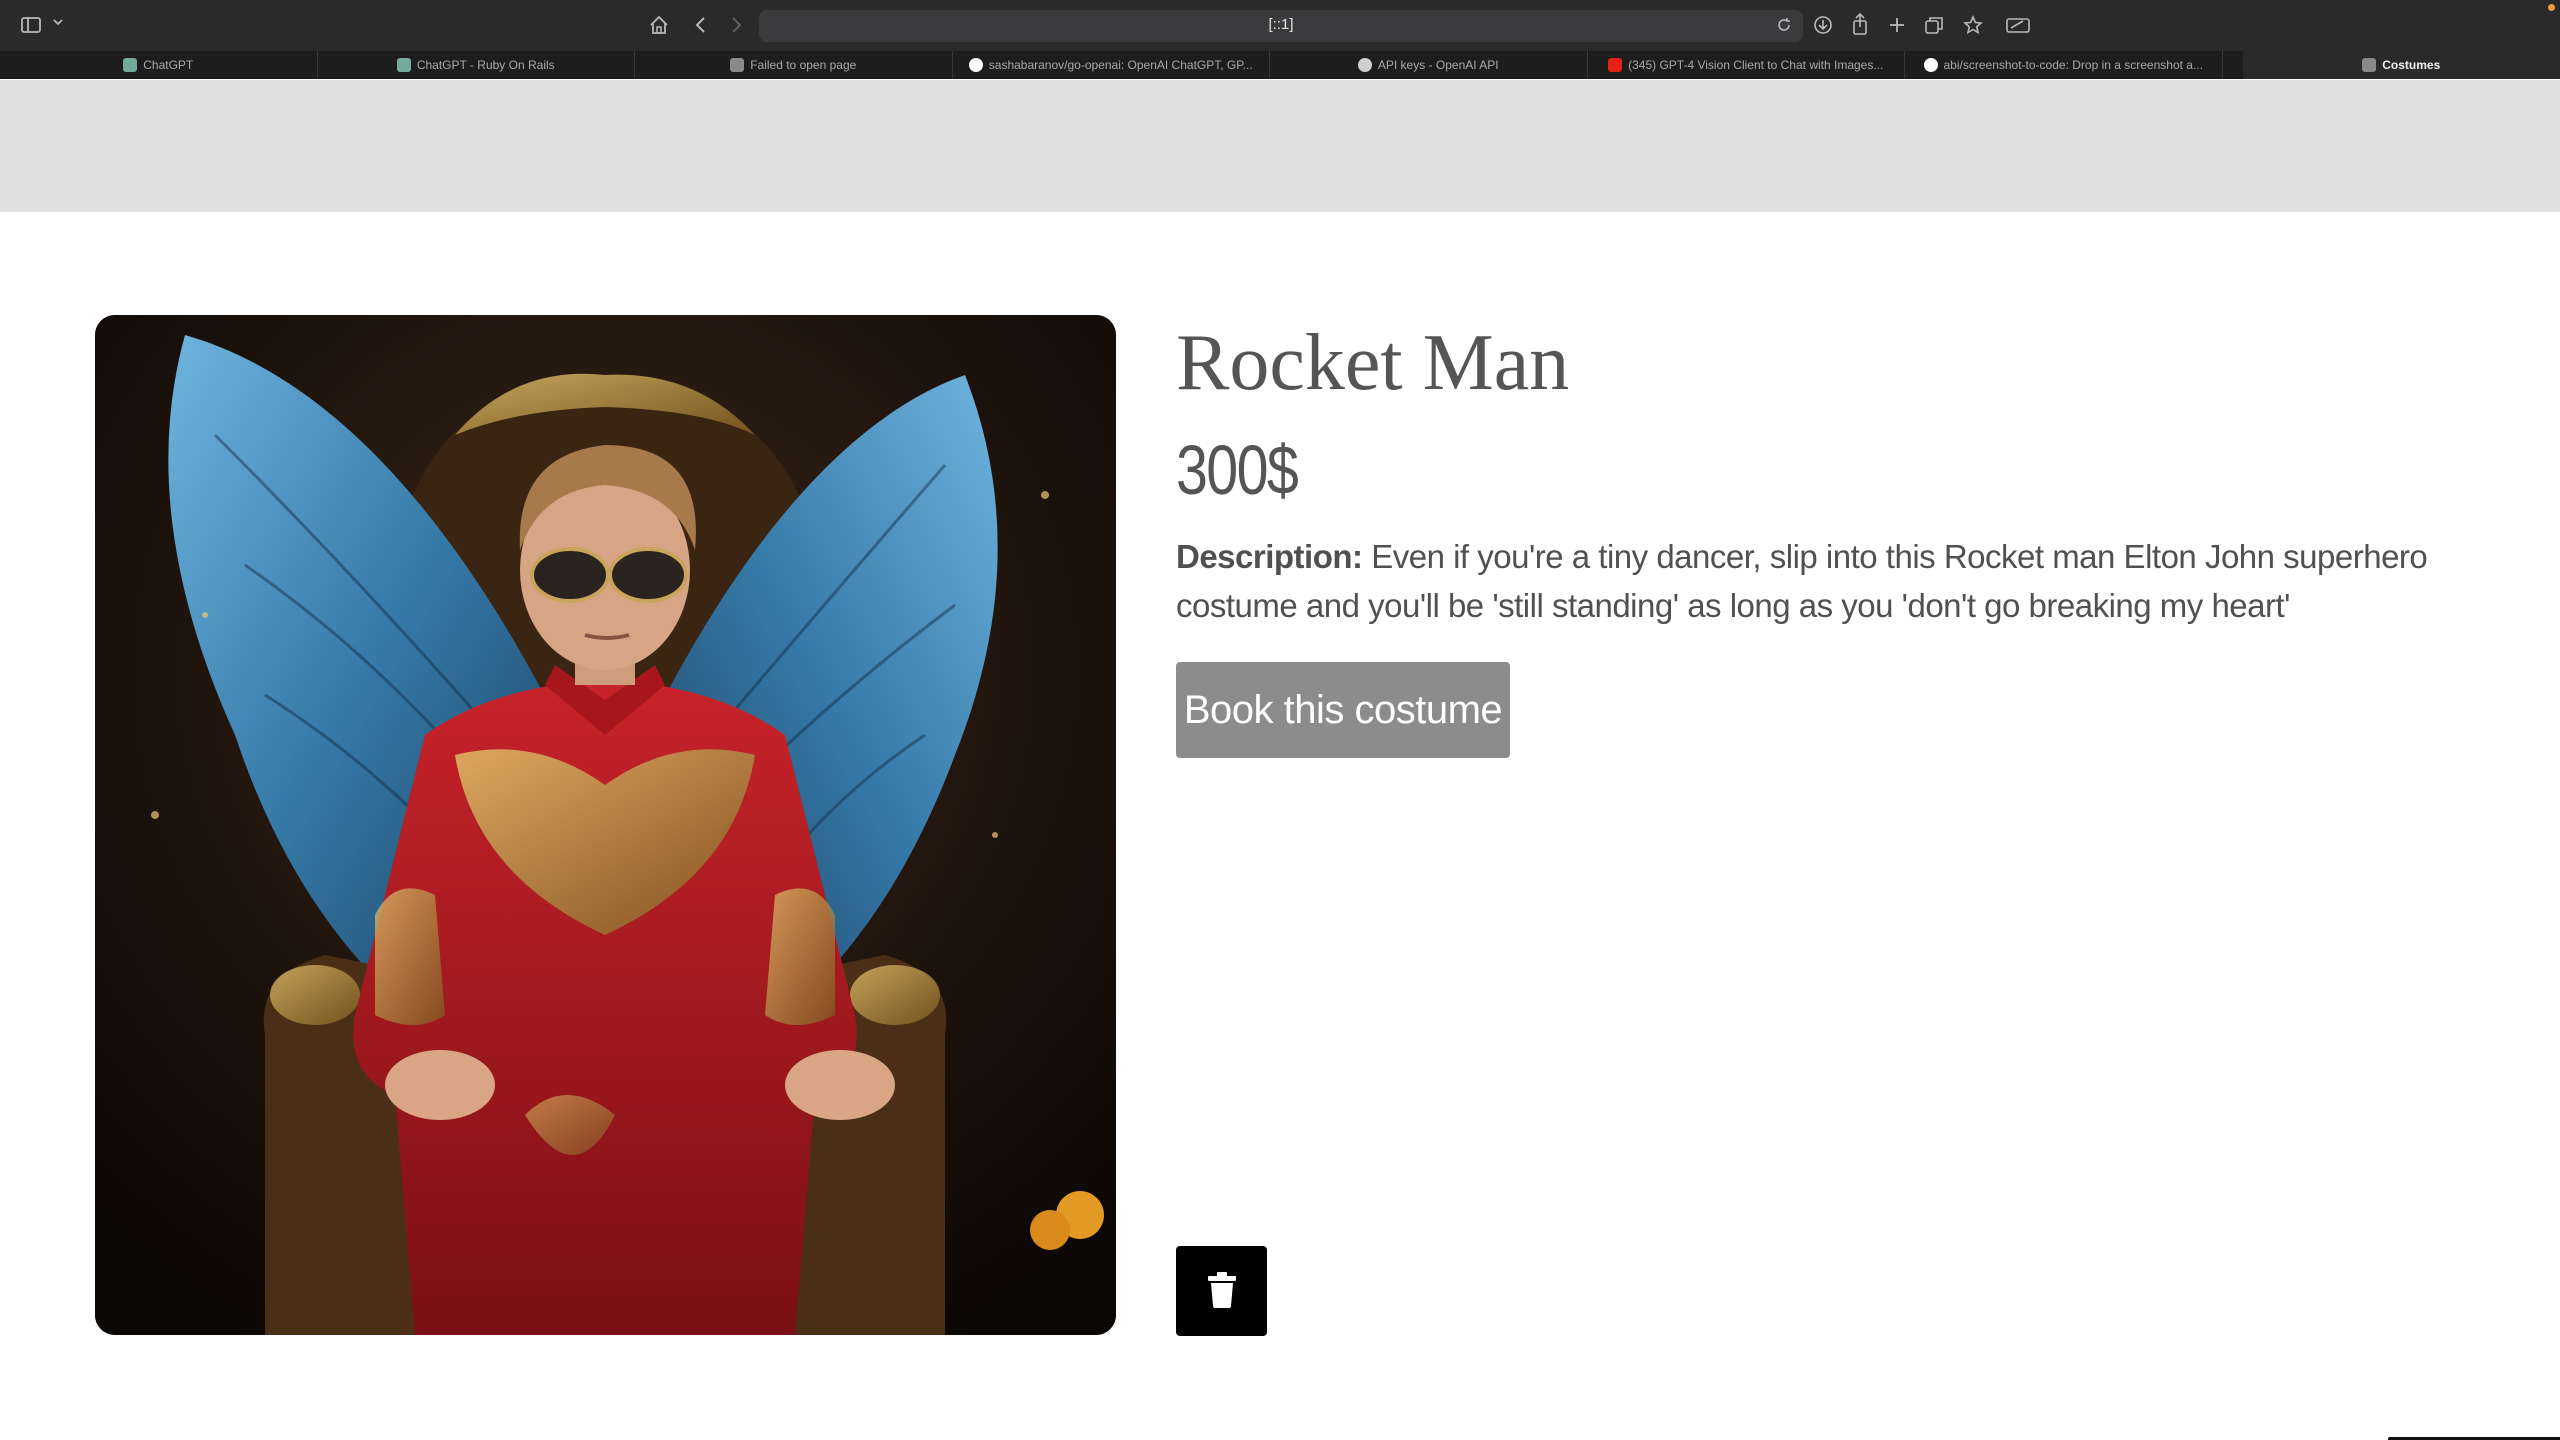 The height and width of the screenshot is (1440, 2560). I want to click on browser-tab-1: ChatGPT, so click(159, 65).